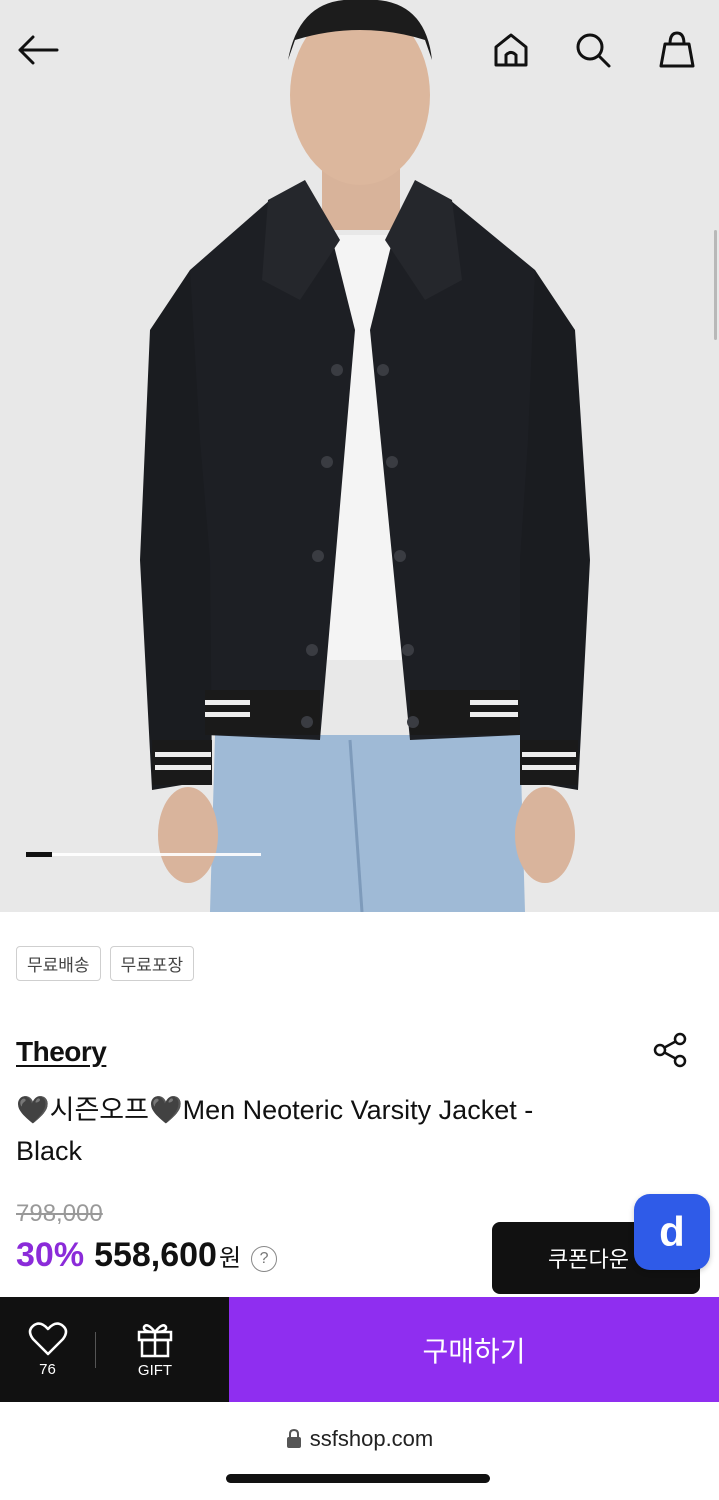 The width and height of the screenshot is (719, 1500). I want to click on share-icon, so click(670, 1050).